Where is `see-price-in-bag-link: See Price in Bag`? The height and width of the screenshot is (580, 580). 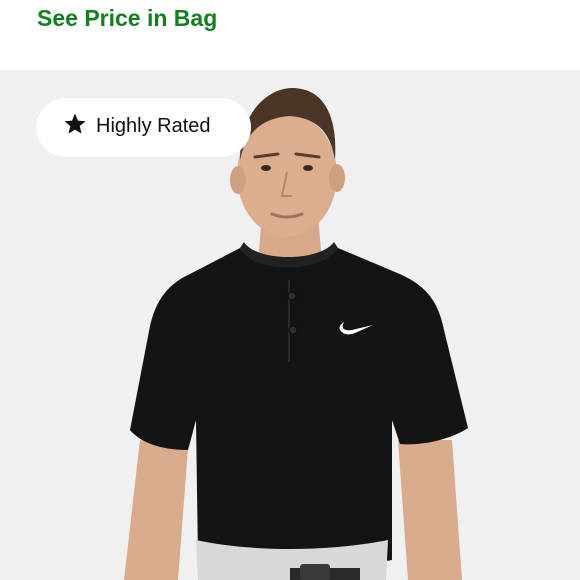 see-price-in-bag-link: See Price in Bag is located at coordinates (127, 18).